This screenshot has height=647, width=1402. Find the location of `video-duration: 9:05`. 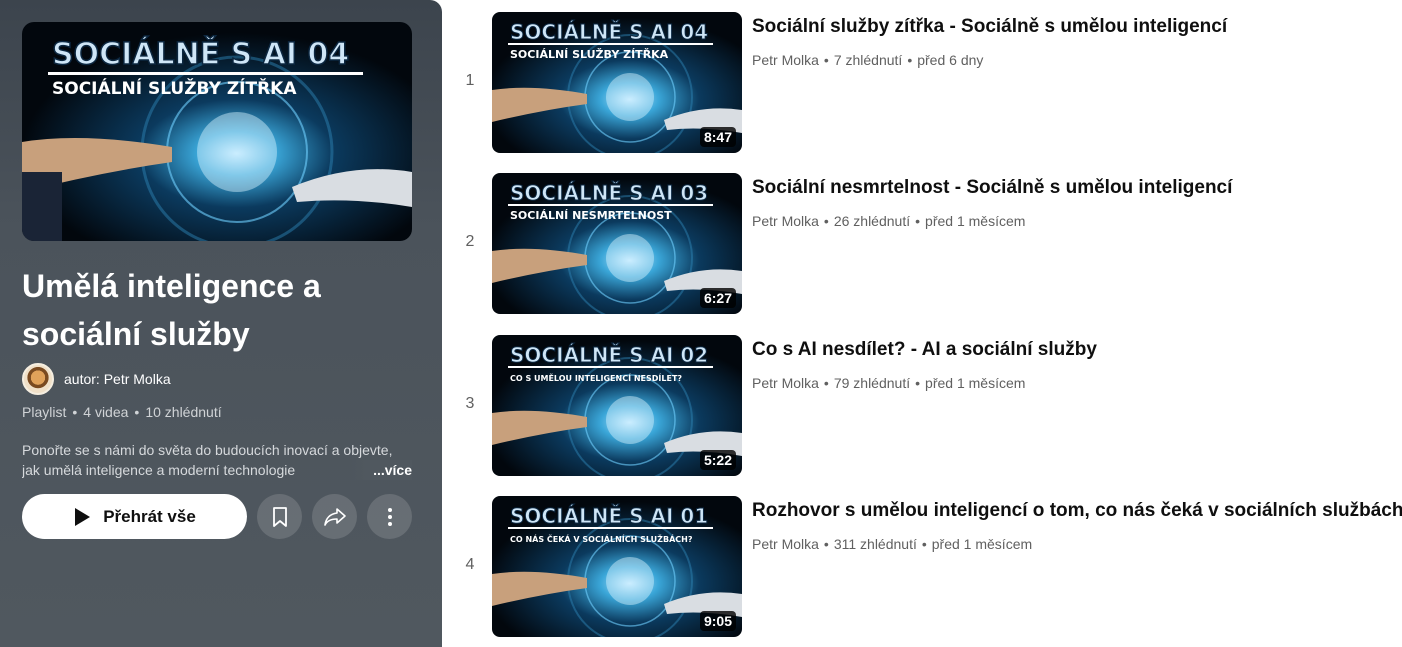

video-duration: 9:05 is located at coordinates (717, 621).